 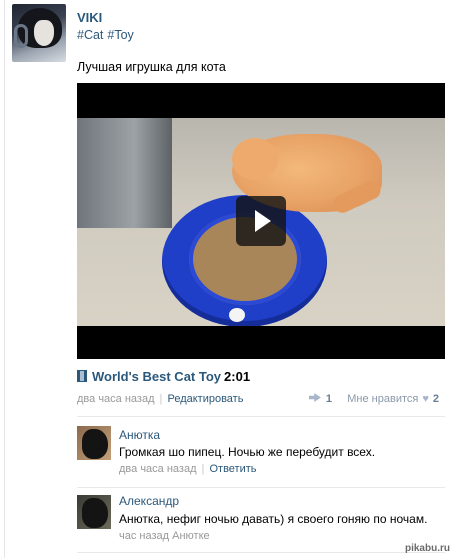 What do you see at coordinates (120, 35) in the screenshot?
I see `tag-link: #Toy` at bounding box center [120, 35].